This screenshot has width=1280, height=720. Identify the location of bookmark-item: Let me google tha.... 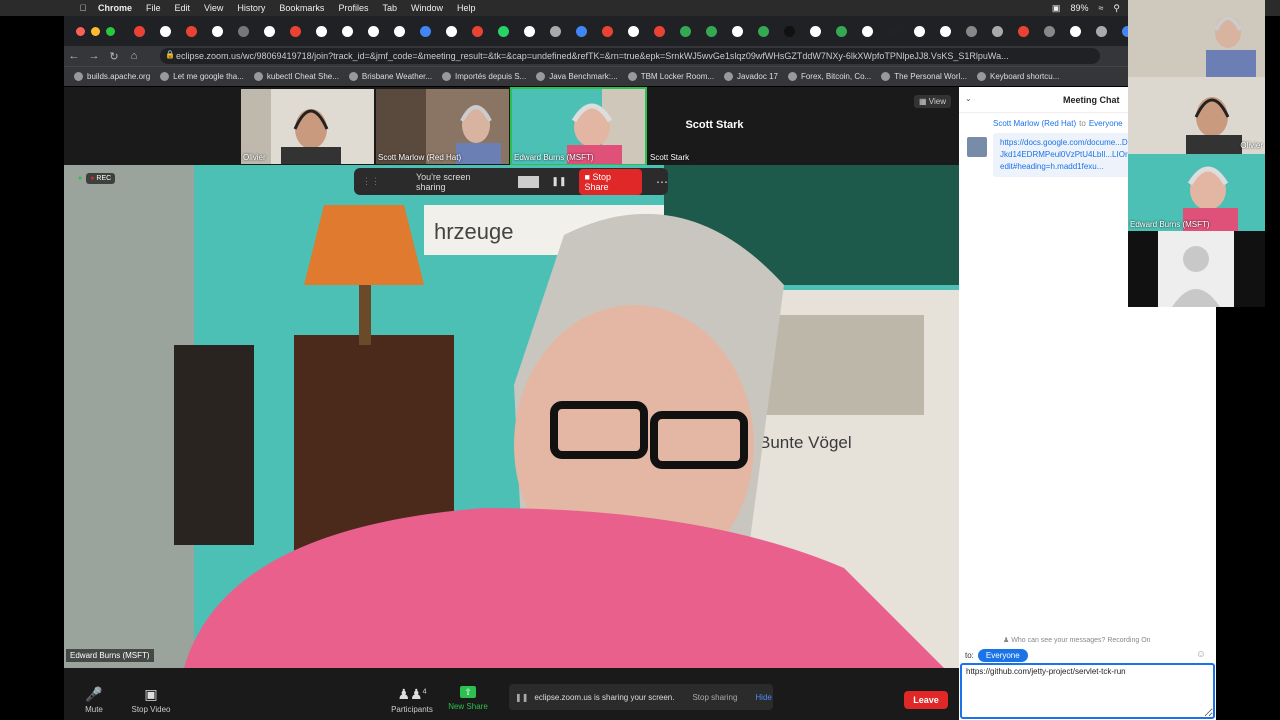
(202, 76).